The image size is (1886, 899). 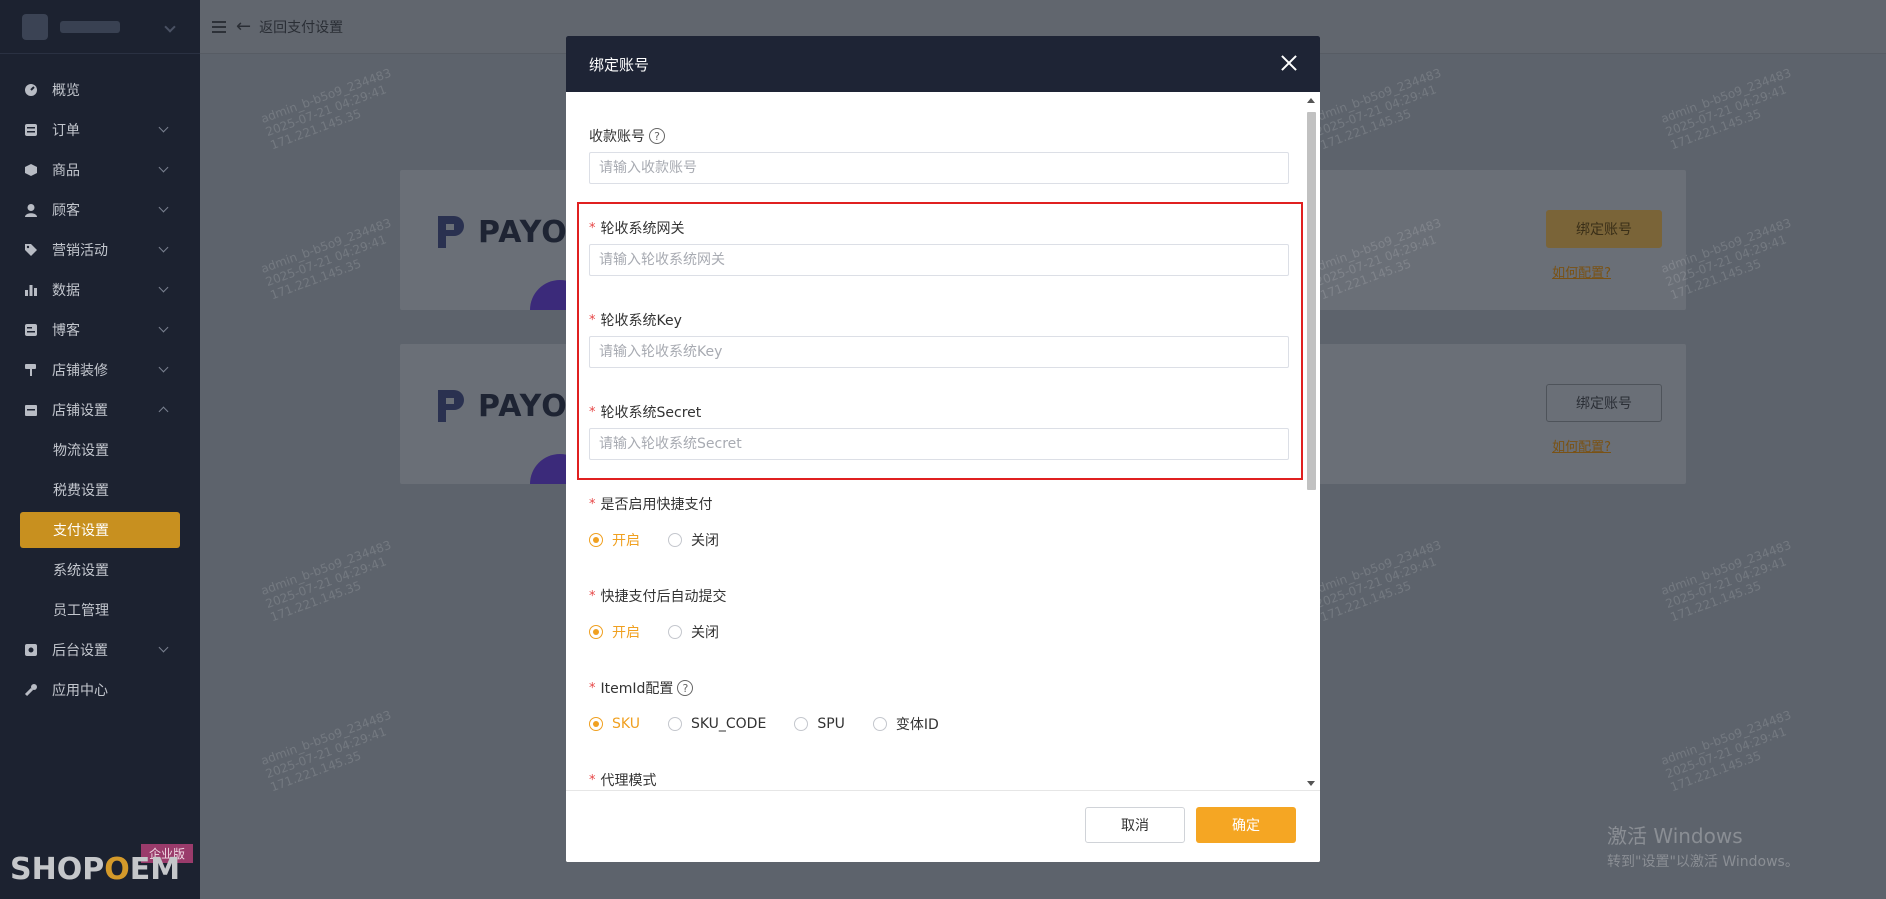 I want to click on scrollbar, so click(x=1311, y=442).